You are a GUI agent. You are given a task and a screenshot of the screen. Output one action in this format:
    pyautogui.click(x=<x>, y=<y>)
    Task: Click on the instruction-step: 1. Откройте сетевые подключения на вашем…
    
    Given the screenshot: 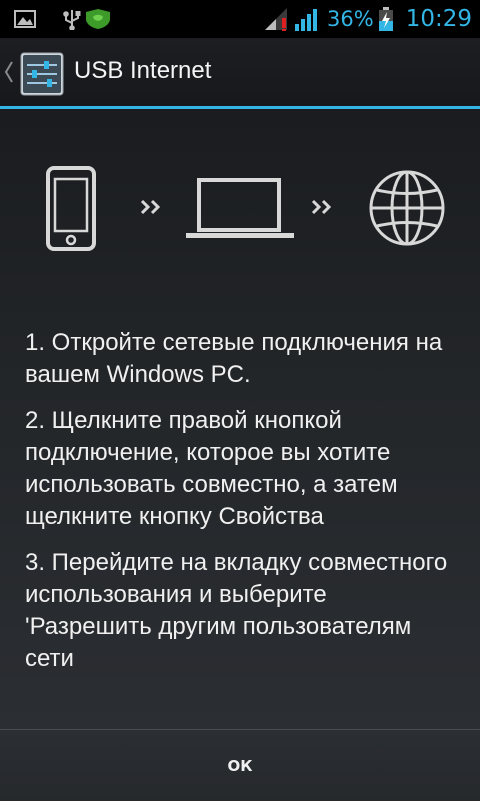 What is the action you would take?
    pyautogui.click(x=234, y=358)
    